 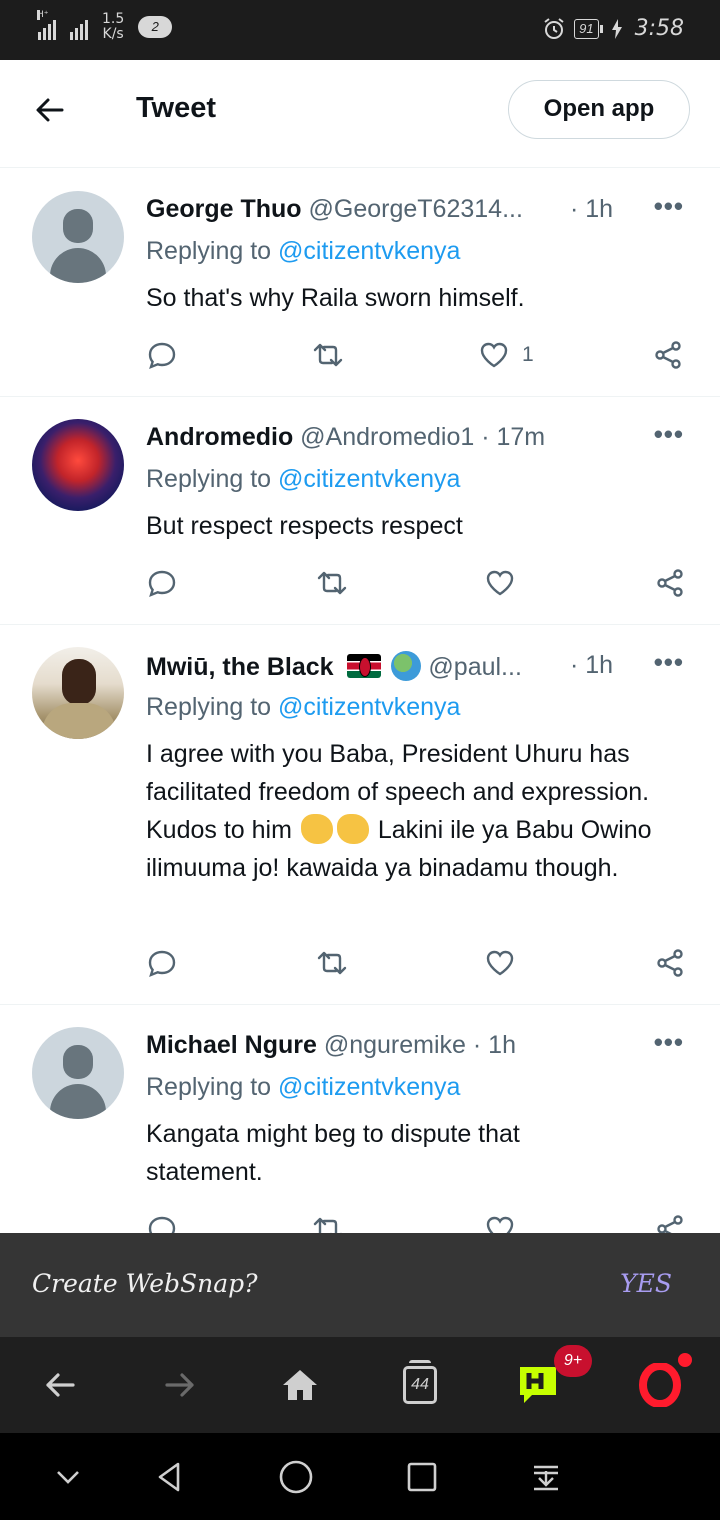 I want to click on battery-level: 91, so click(x=589, y=28).